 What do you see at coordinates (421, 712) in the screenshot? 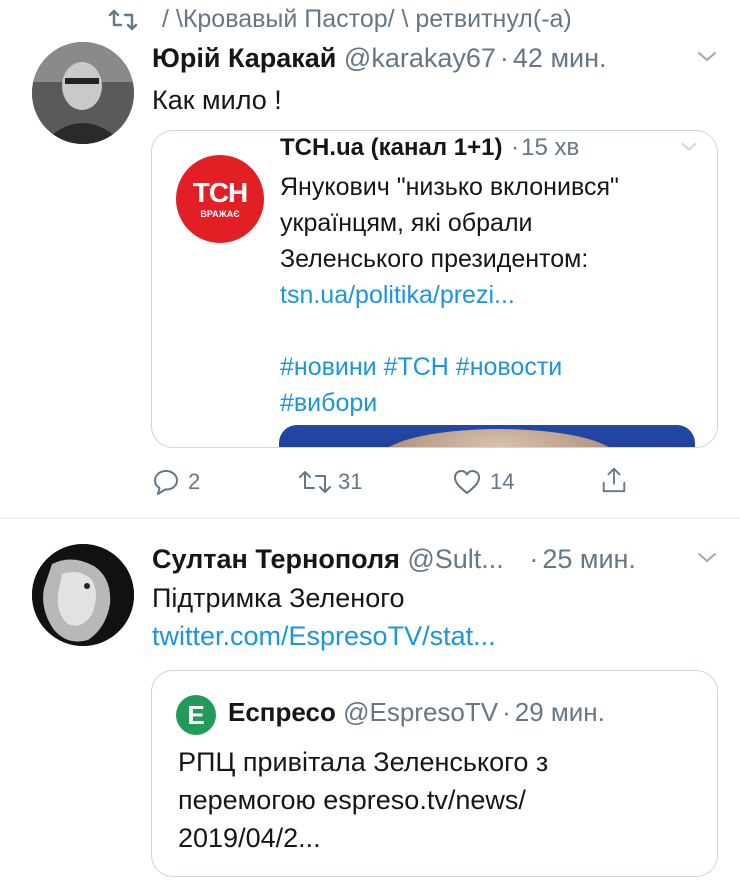
I see `quoted-author-handle: @EspresoTV` at bounding box center [421, 712].